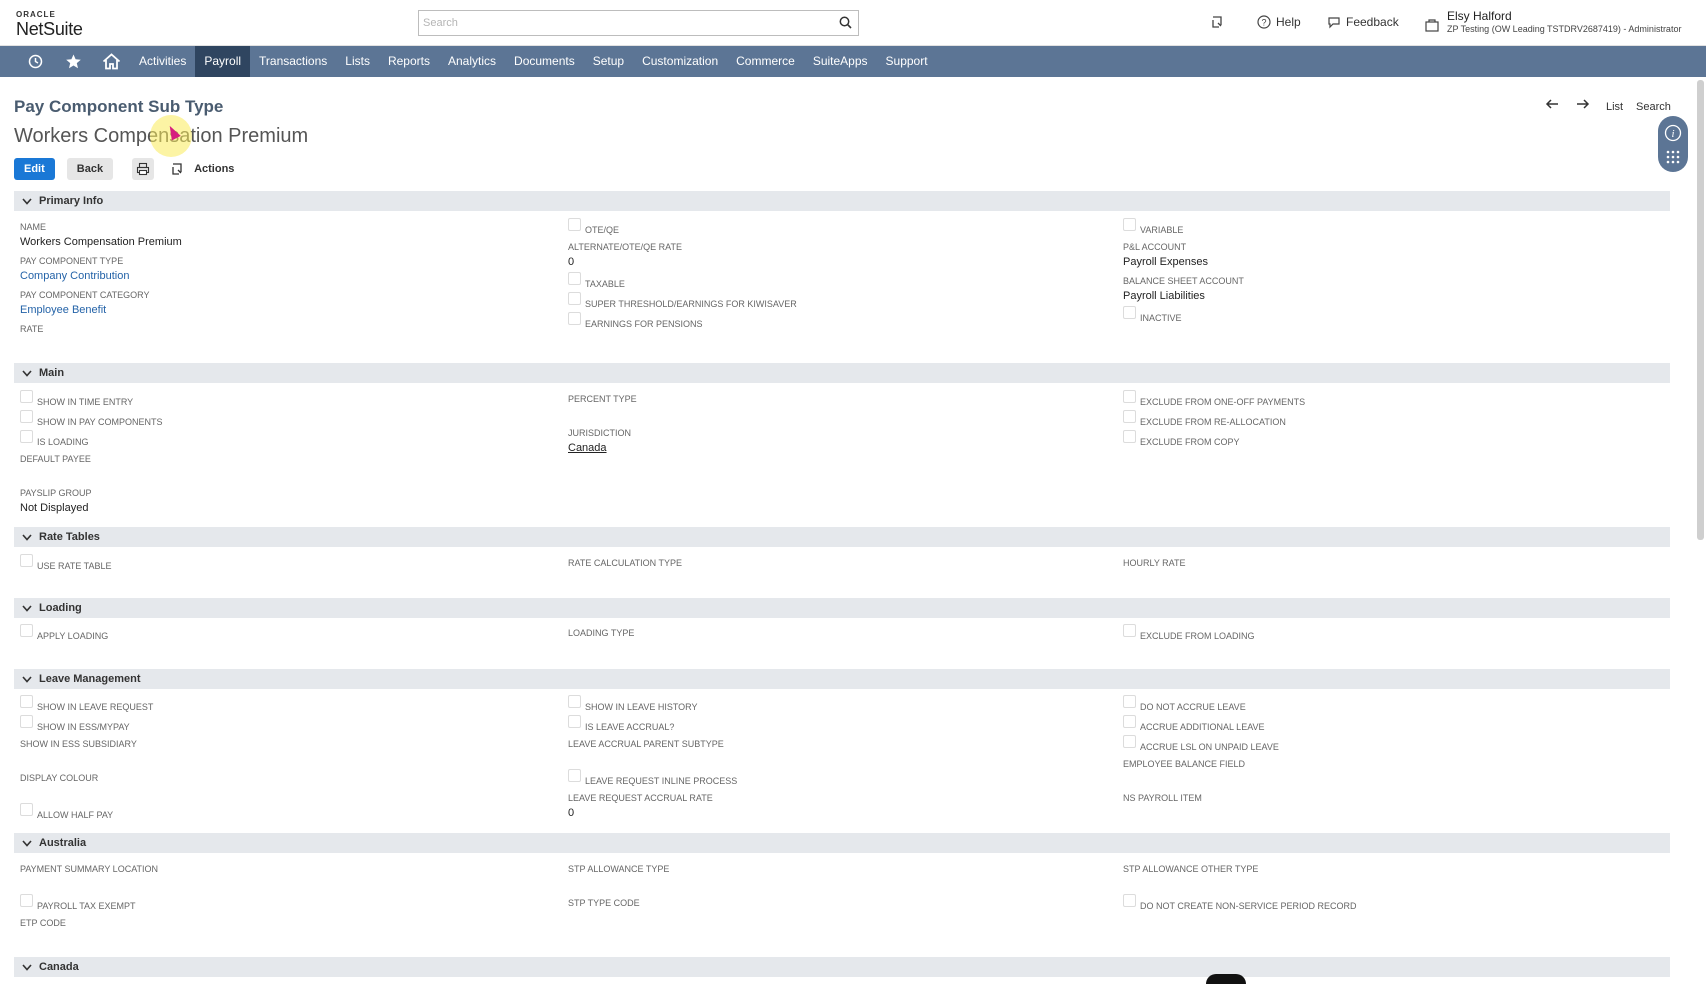 This screenshot has height=984, width=1706. I want to click on field-pl-account: P&L ACCOUNT Payroll Expenses, so click(1165, 255).